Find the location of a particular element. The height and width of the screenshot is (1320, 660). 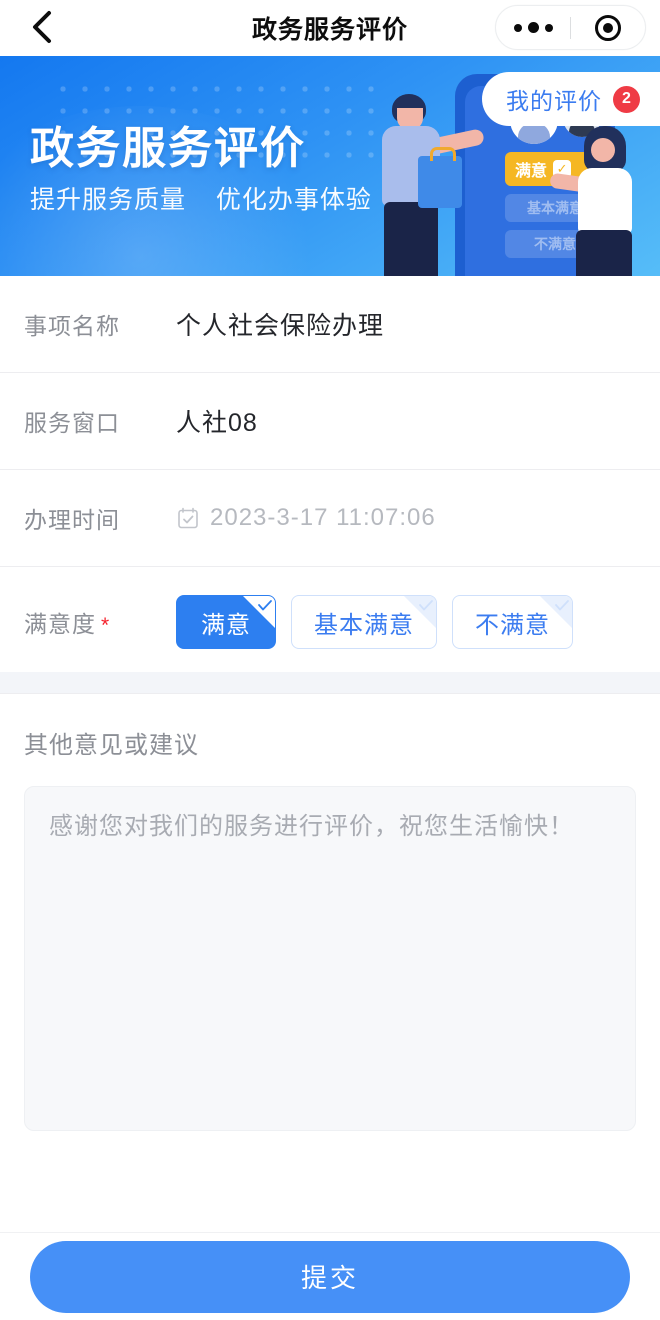

my-reviews-badge: 2 is located at coordinates (626, 99).